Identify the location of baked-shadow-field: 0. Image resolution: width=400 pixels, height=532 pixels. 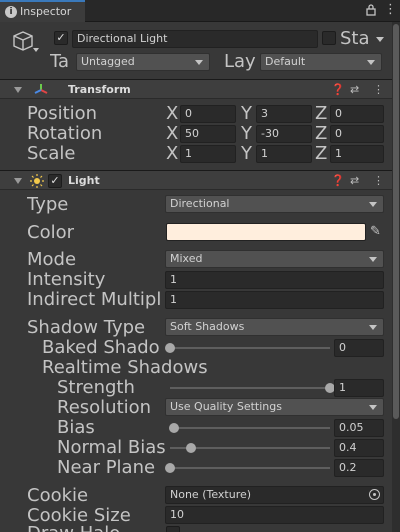
(359, 348).